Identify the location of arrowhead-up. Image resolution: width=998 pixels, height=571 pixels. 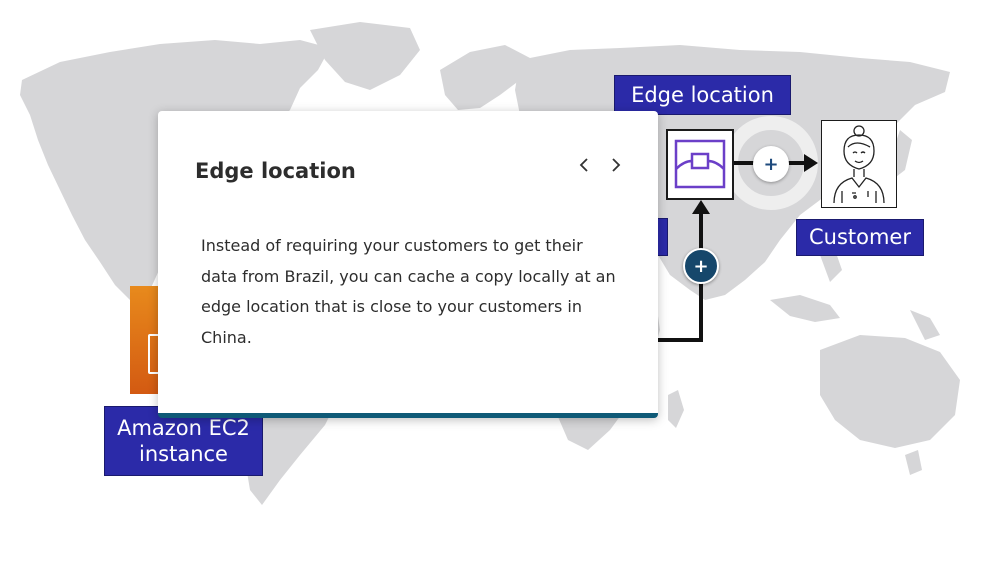
(701, 207).